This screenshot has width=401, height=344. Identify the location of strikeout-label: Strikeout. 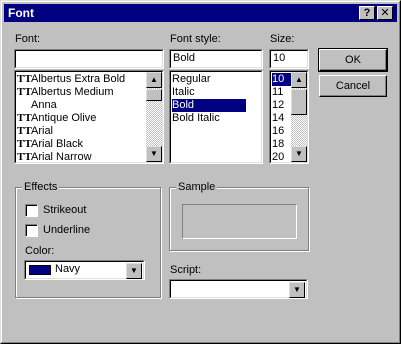
(64, 210).